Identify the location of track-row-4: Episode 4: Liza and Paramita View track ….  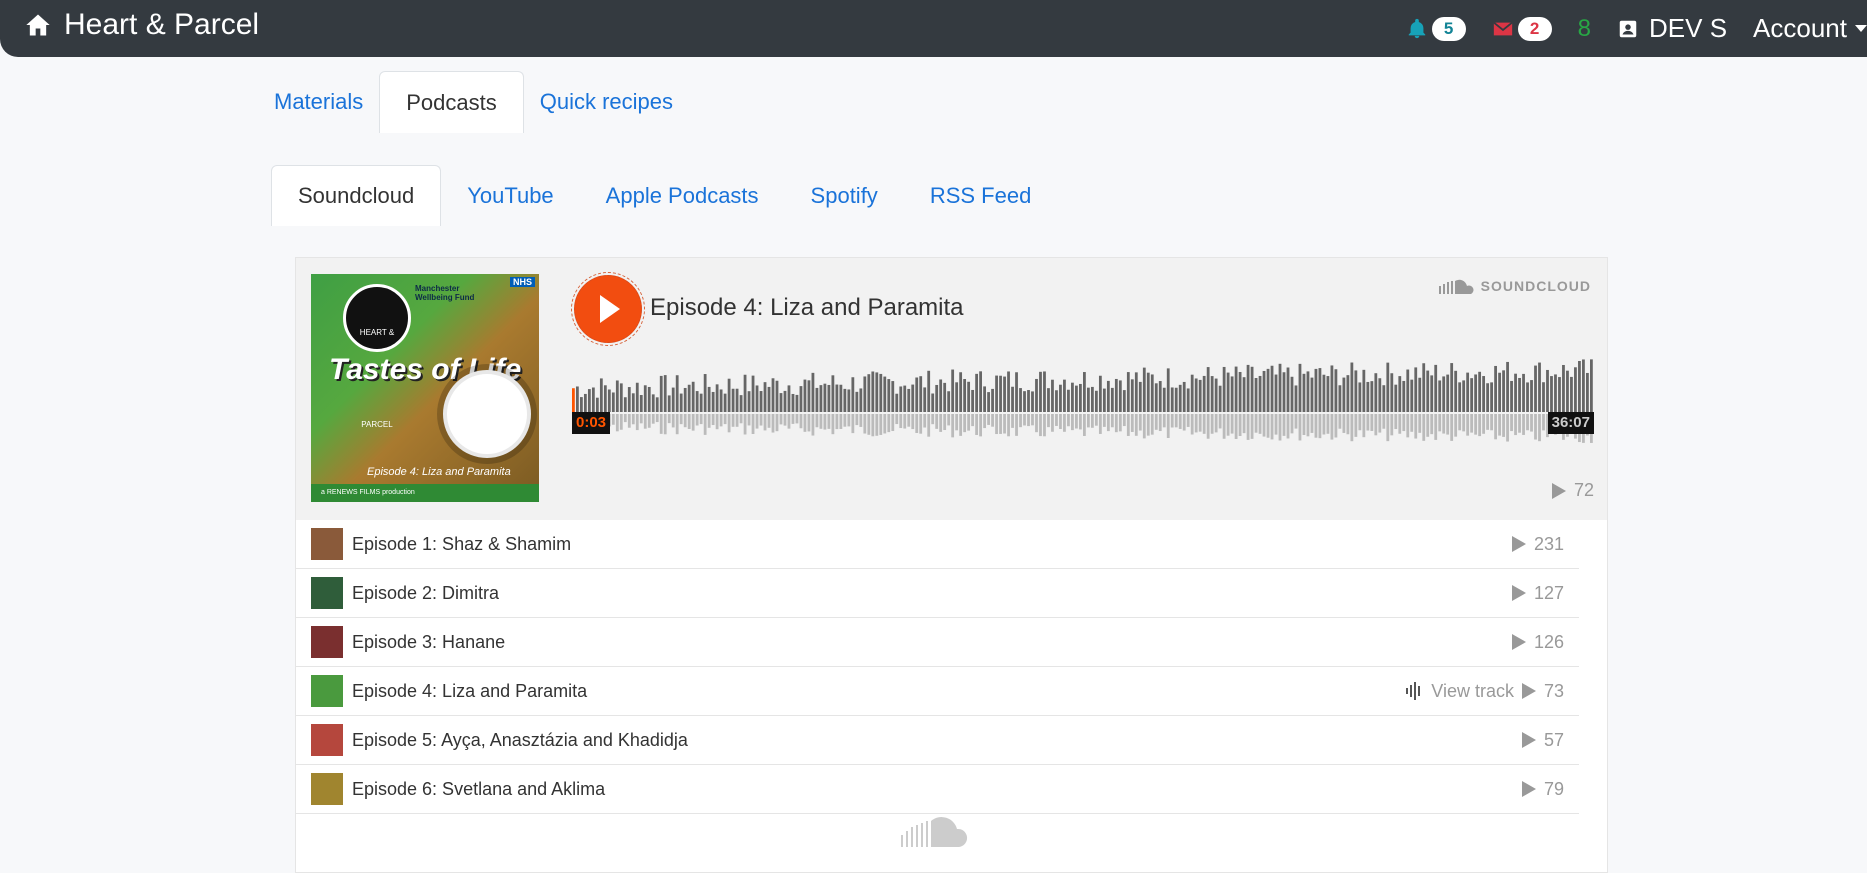
(937, 691).